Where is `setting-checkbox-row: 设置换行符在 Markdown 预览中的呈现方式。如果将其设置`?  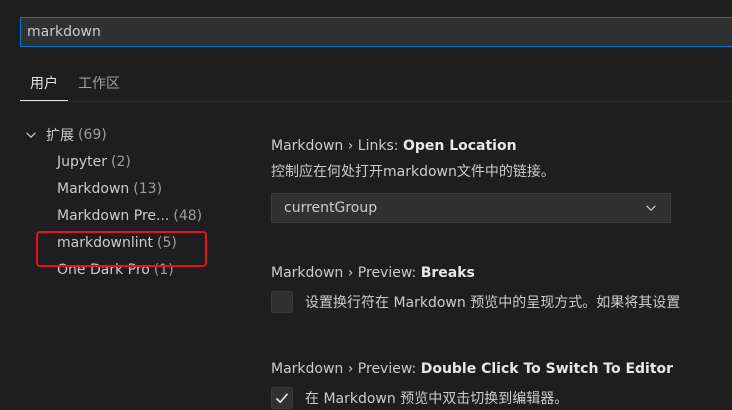
setting-checkbox-row: 设置换行符在 Markdown 预览中的呈现方式。如果将其设置 is located at coordinates (501, 302).